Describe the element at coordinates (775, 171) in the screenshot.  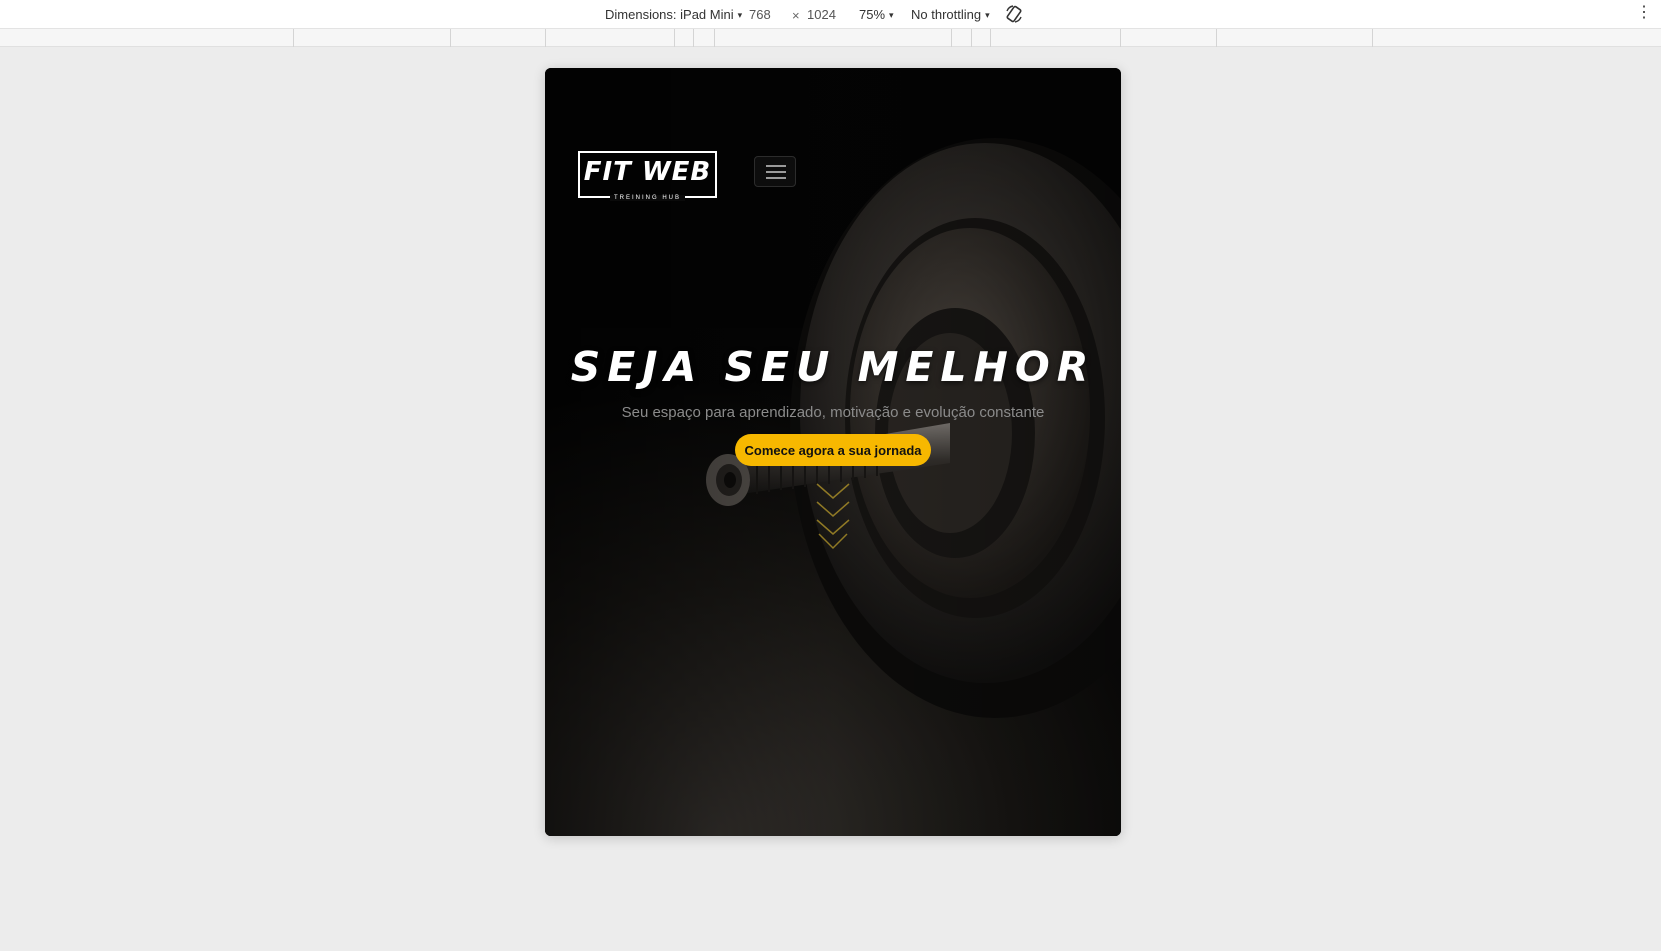
I see `navbar-toggler-button` at that location.